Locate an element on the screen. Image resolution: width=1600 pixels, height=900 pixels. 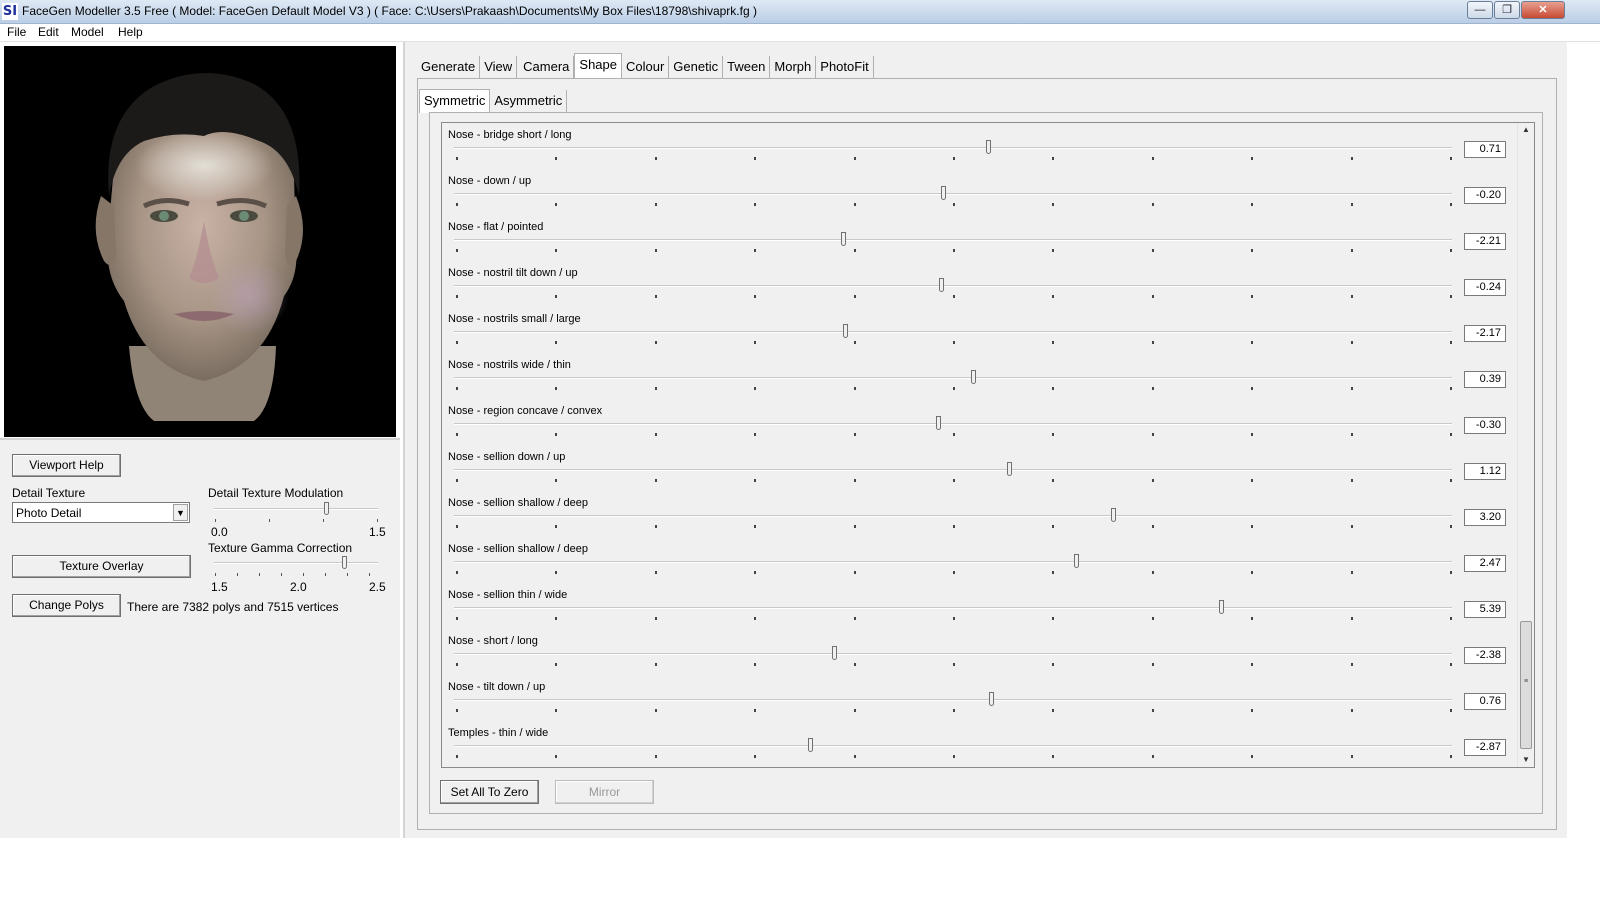
3d-viewport is located at coordinates (200, 241).